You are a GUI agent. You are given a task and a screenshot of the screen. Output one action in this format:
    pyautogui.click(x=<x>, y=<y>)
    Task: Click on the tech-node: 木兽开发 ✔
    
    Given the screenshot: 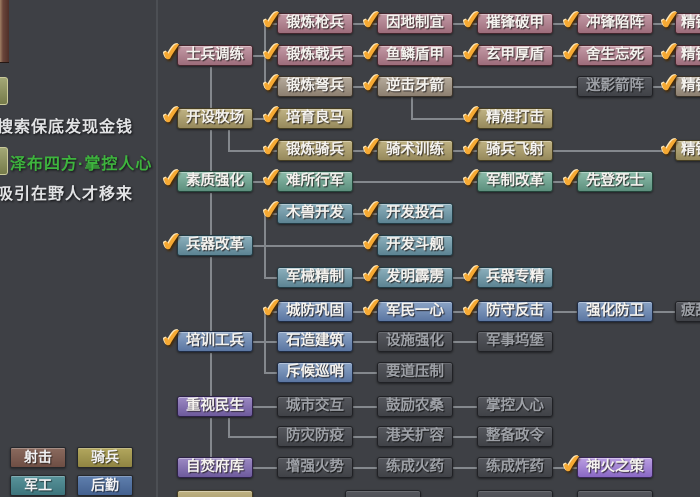 What is the action you would take?
    pyautogui.click(x=306, y=210)
    